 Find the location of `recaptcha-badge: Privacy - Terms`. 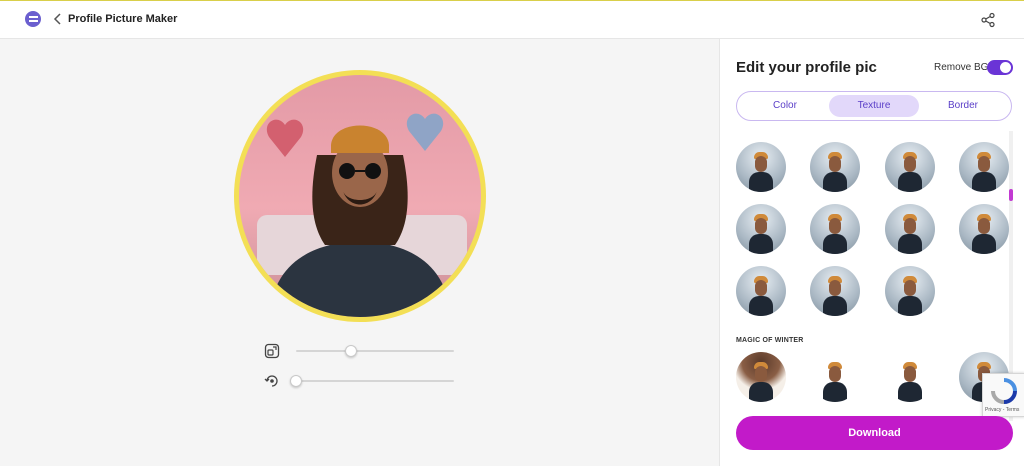

recaptcha-badge: Privacy - Terms is located at coordinates (1003, 395).